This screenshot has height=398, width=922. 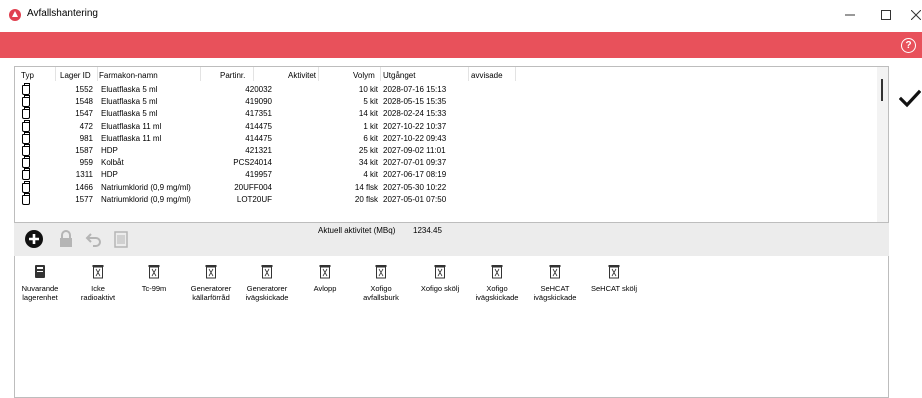 I want to click on title-bar: Avfallshantering, so click(x=461, y=15).